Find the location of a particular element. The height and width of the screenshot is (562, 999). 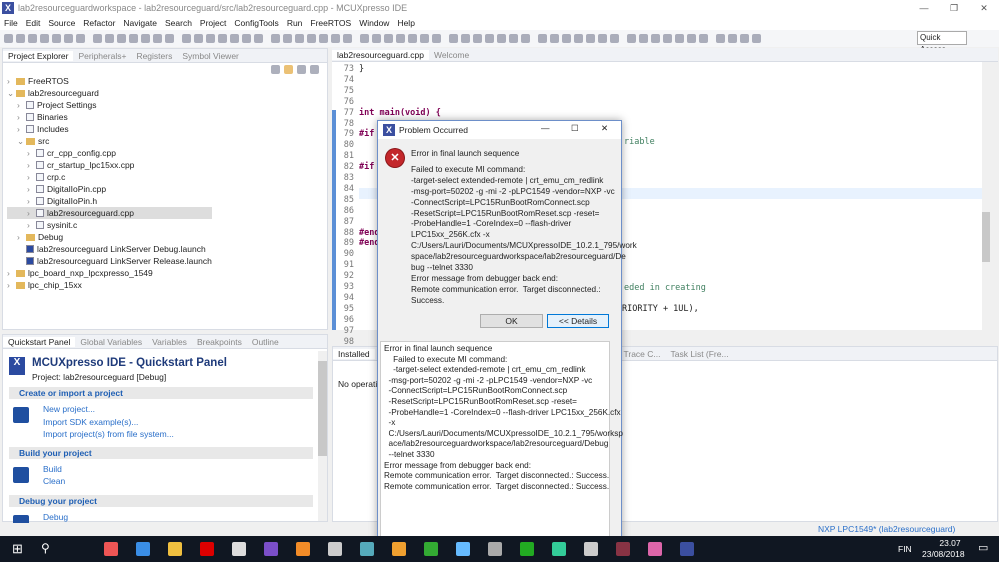

ok-button: OK is located at coordinates (511, 321).